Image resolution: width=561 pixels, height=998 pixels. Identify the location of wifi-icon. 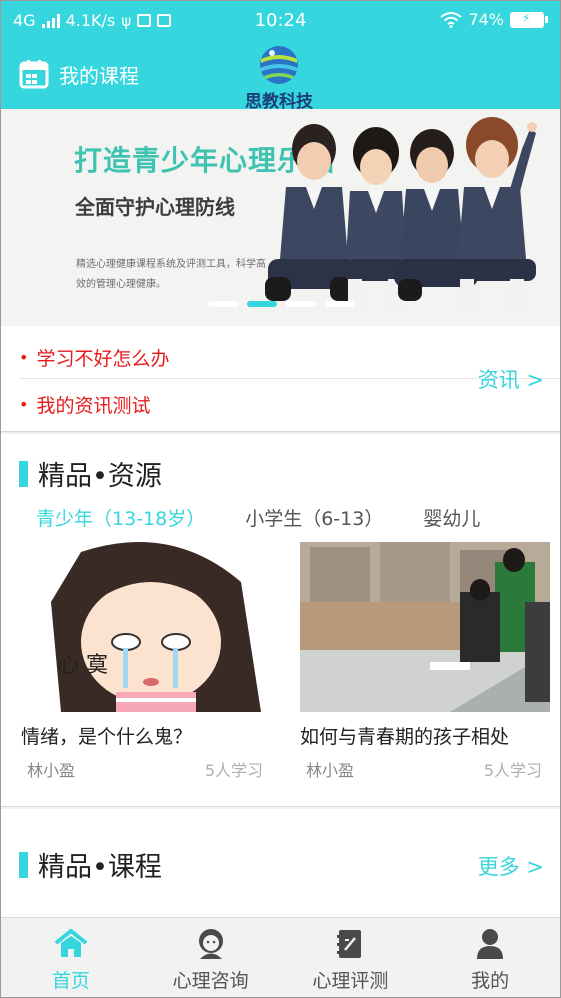
(451, 19).